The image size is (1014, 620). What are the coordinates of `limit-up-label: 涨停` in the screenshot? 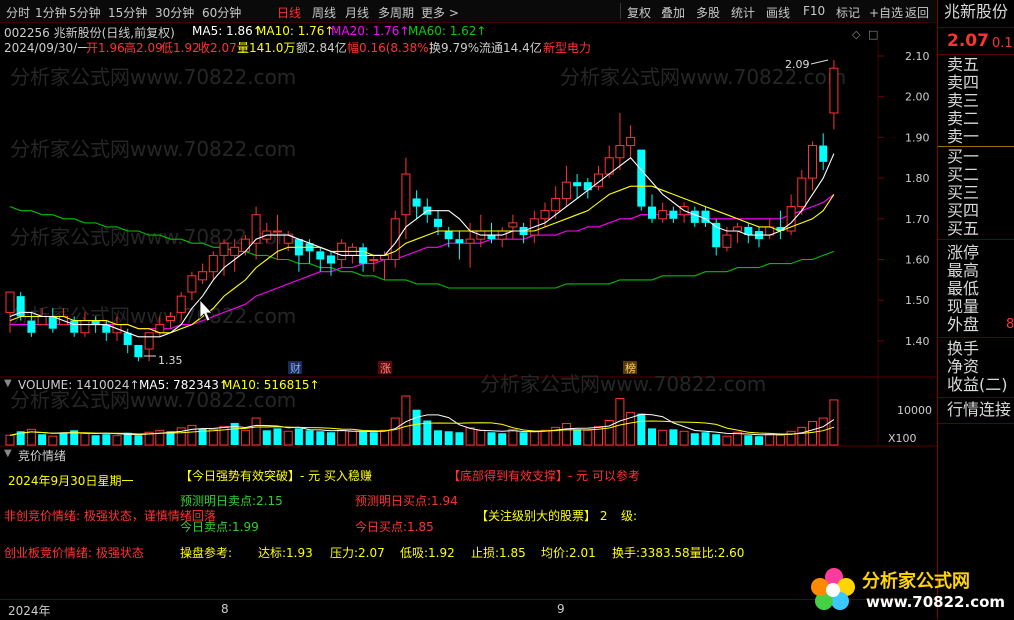 It's located at (963, 252).